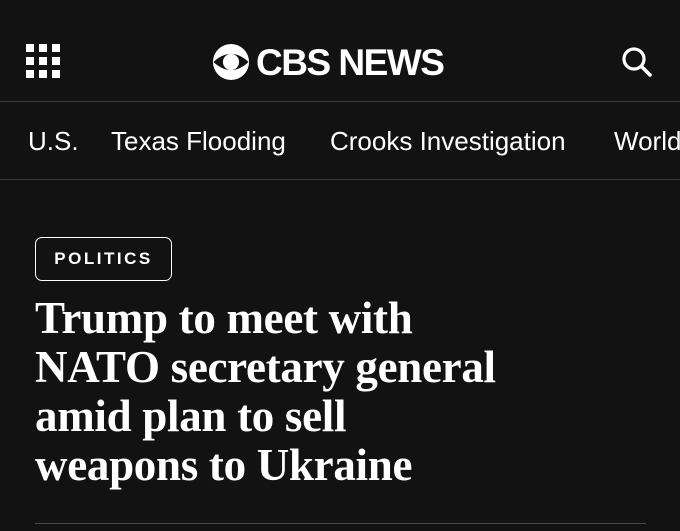  What do you see at coordinates (224, 318) in the screenshot?
I see `headline-line: Trump to meet with` at bounding box center [224, 318].